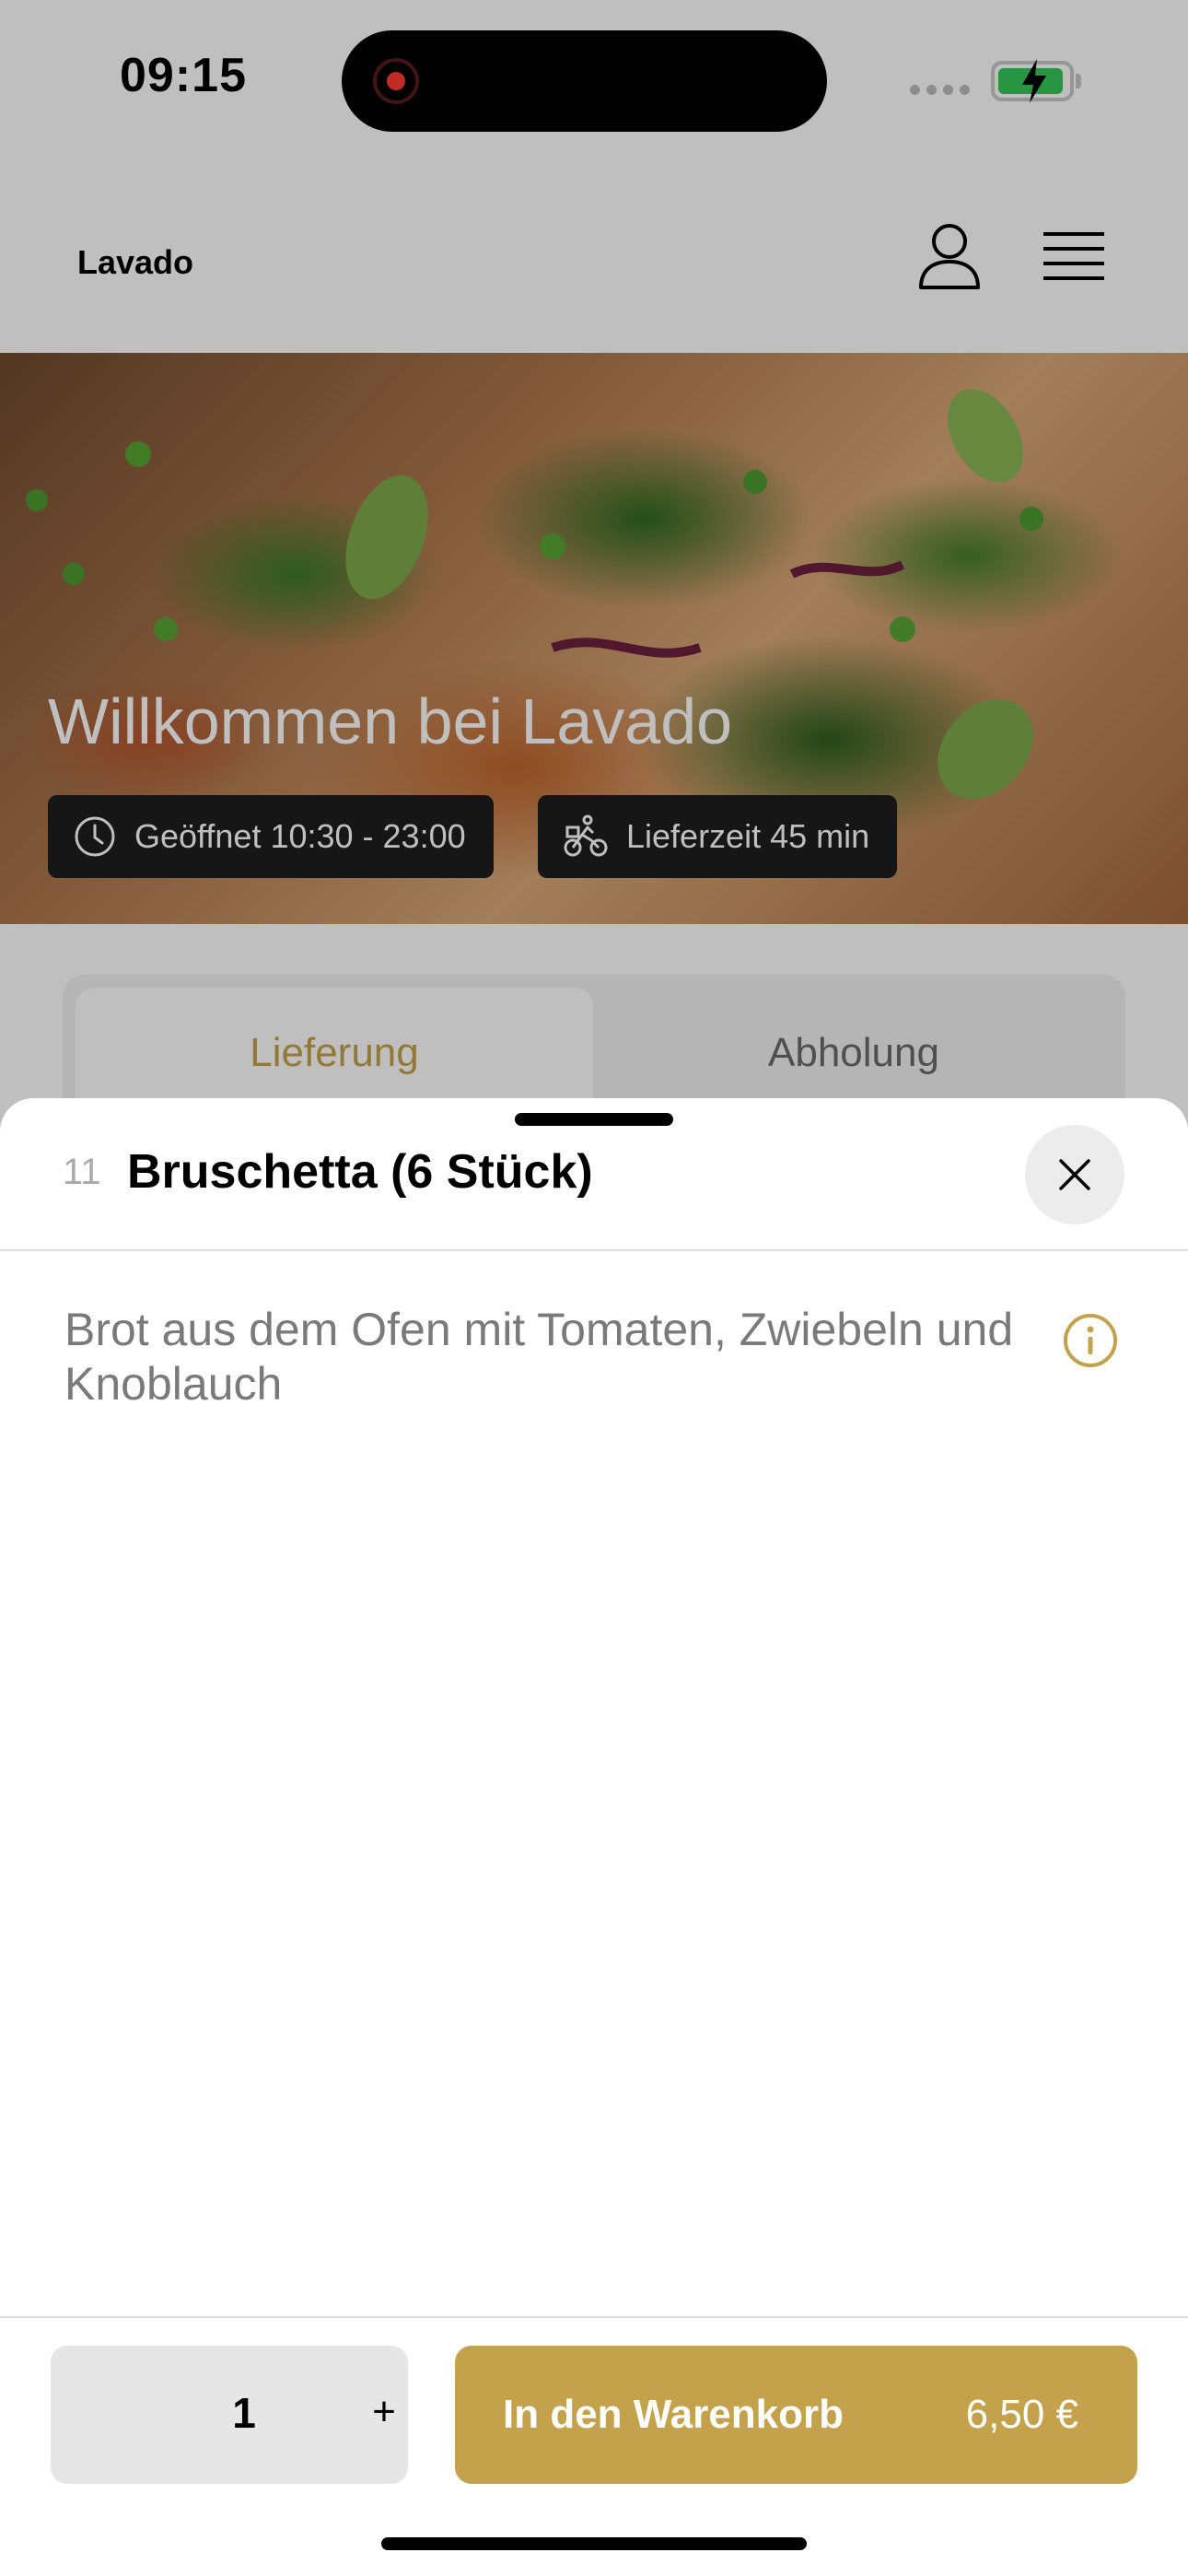  What do you see at coordinates (230, 2415) in the screenshot?
I see `quantity-stepper: 1 +` at bounding box center [230, 2415].